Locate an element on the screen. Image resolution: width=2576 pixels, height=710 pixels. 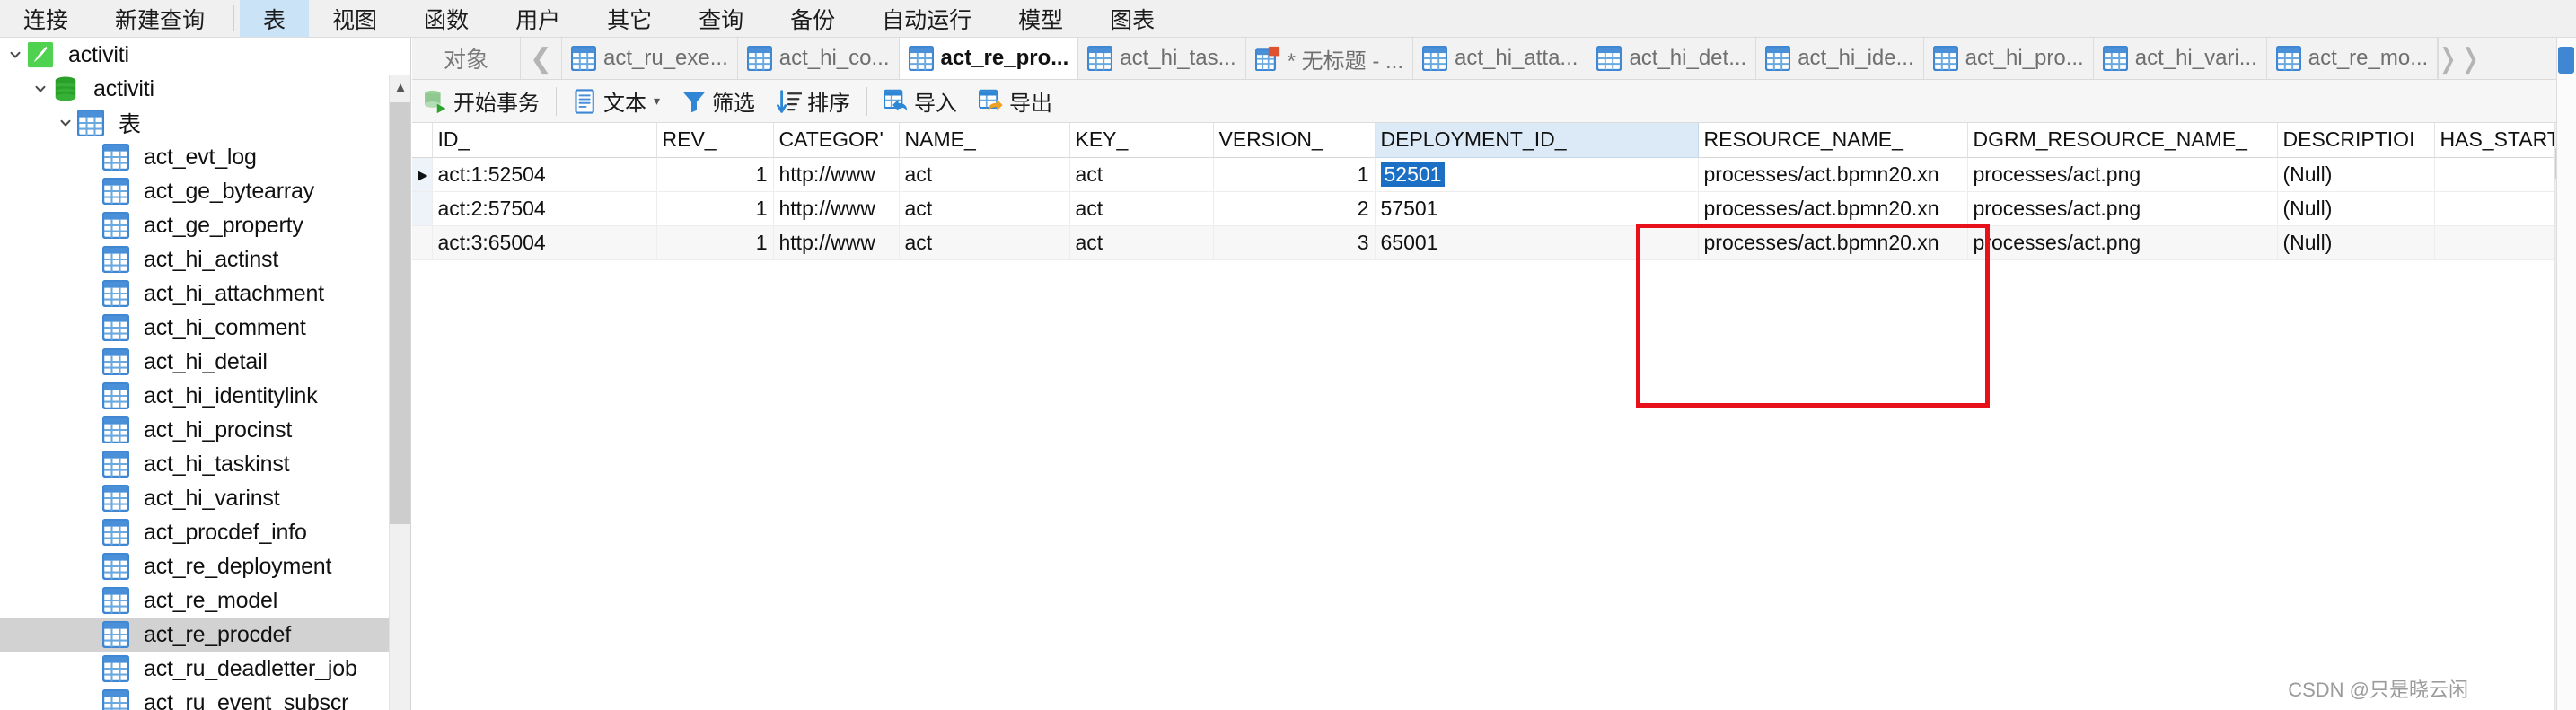
tree-item-act_re_procdef: act_re_procdef is located at coordinates (205, 635).